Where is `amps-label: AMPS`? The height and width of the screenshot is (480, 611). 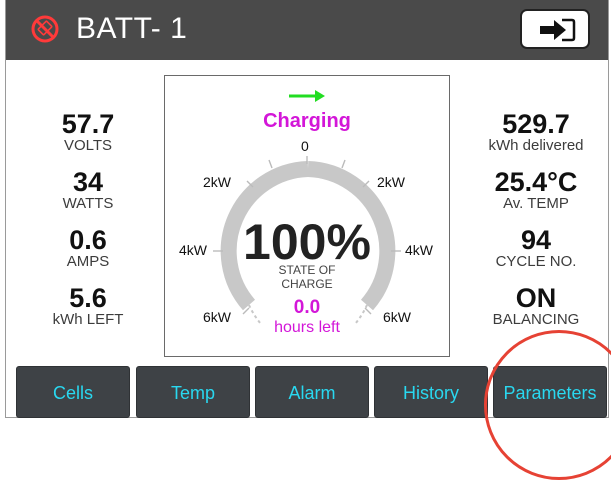
amps-label: AMPS is located at coordinates (88, 261).